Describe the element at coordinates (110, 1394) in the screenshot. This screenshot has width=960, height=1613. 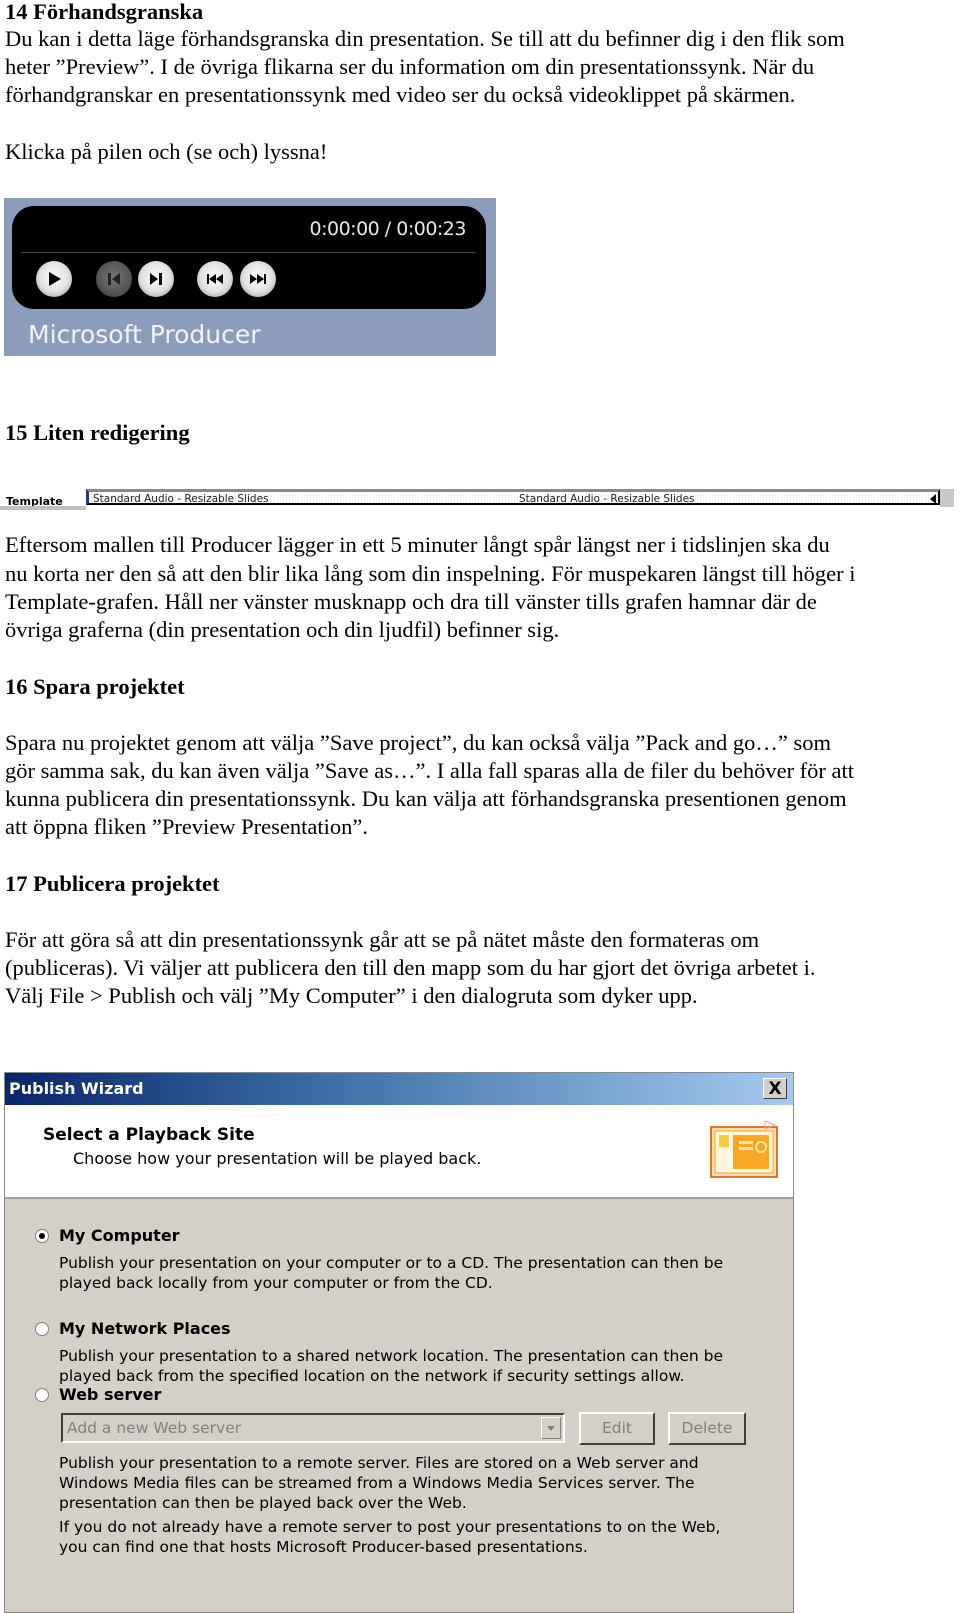
I see `option-label: Web server` at that location.